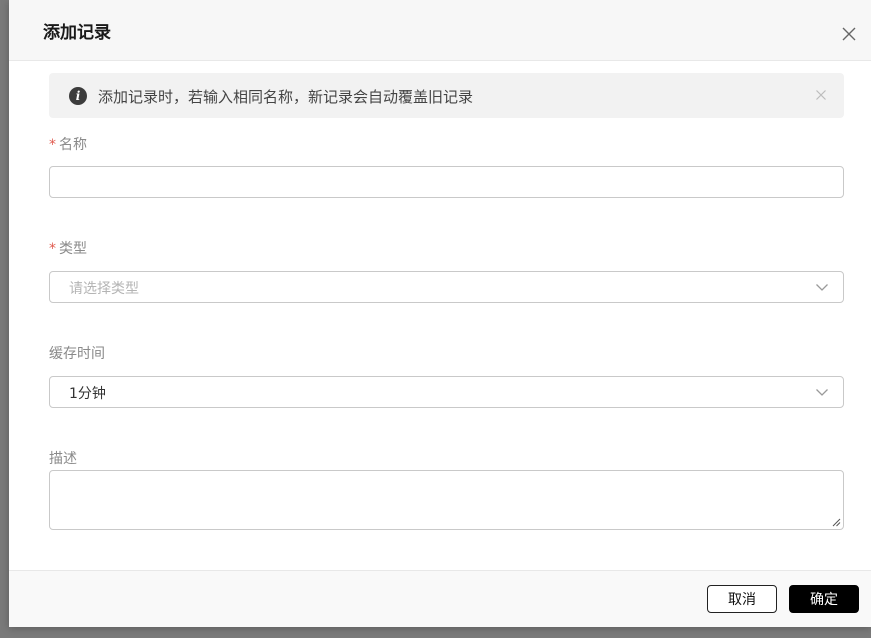 The image size is (871, 638). I want to click on confirm-button: 确定, so click(824, 599).